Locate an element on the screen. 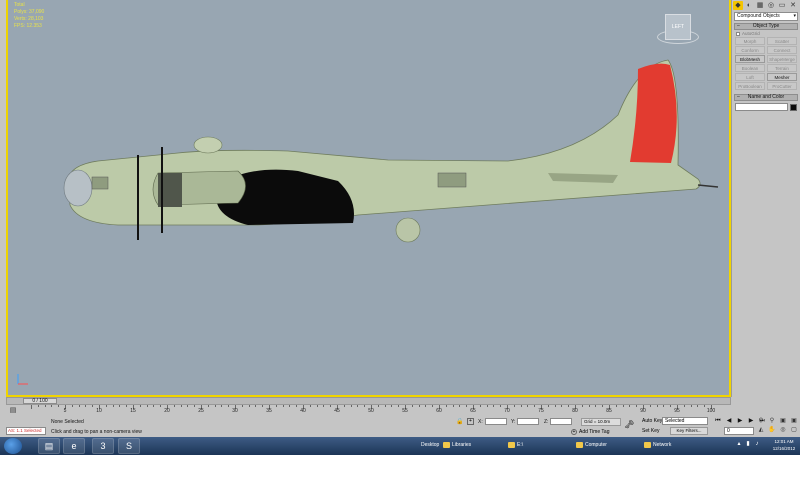  auto-key-button: Auto Key is located at coordinates (652, 421).